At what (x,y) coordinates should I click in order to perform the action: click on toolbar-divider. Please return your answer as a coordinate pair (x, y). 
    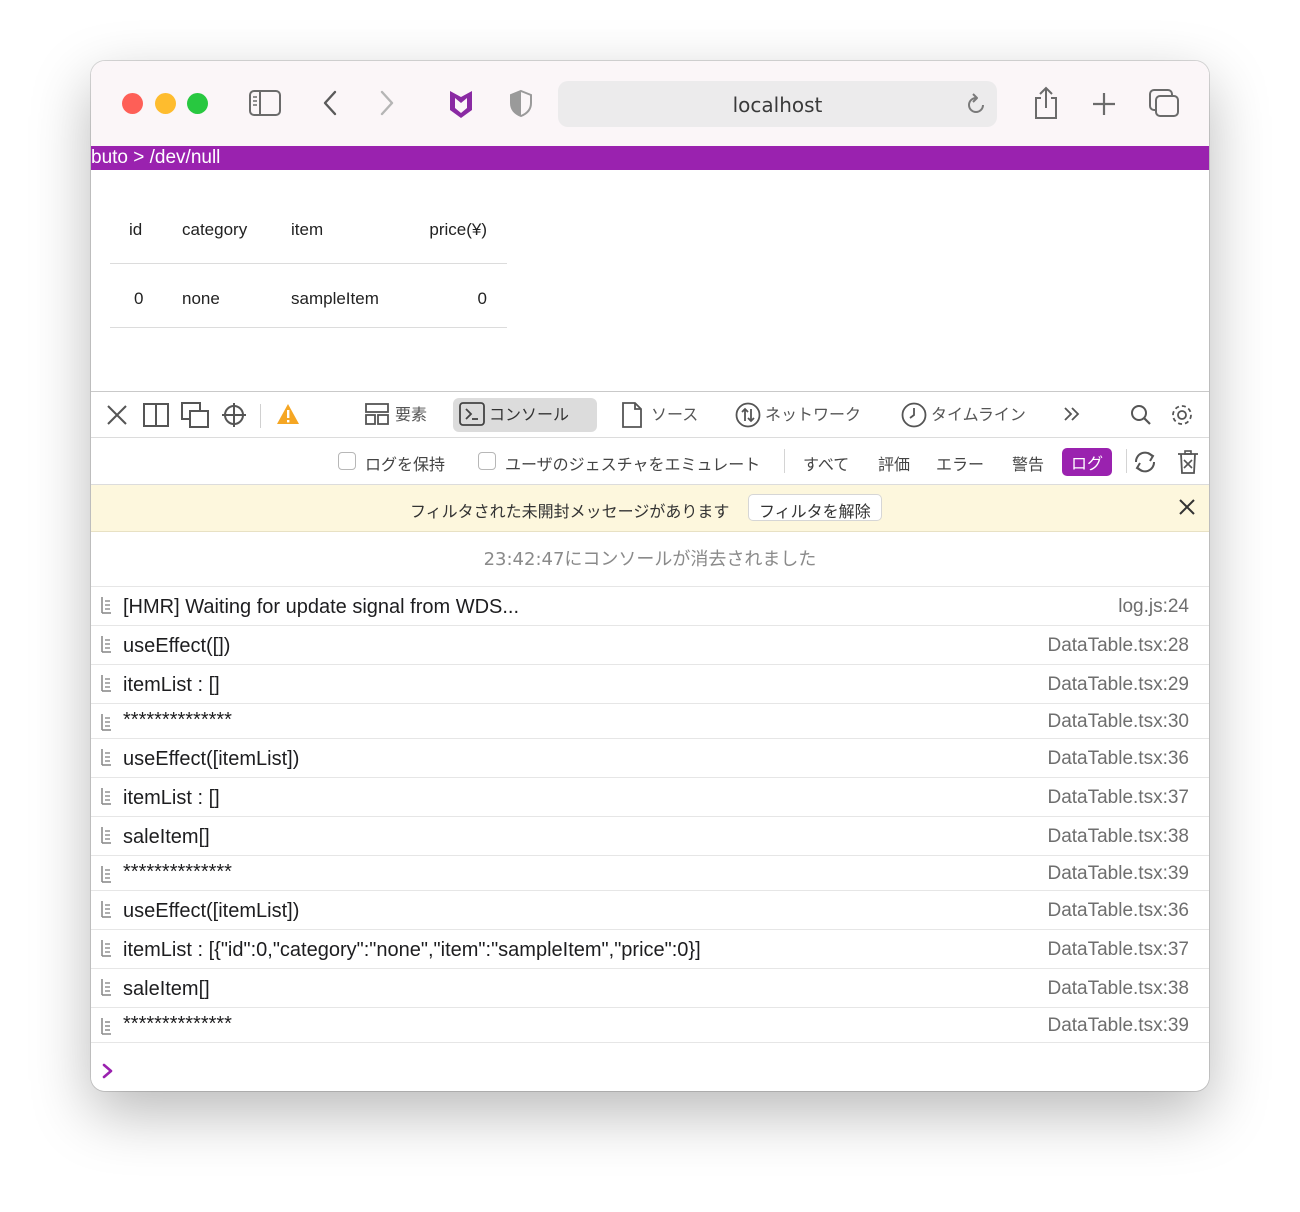
    Looking at the image, I should click on (260, 416).